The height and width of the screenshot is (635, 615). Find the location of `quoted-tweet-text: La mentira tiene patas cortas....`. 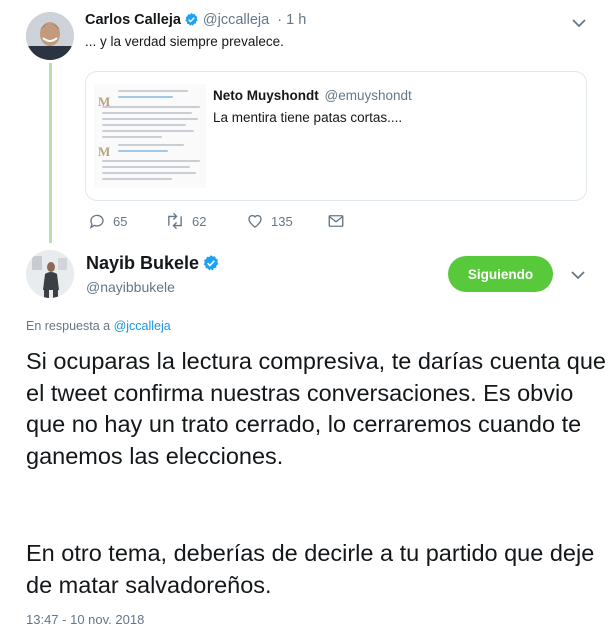

quoted-tweet-text: La mentira tiene patas cortas.... is located at coordinates (308, 117).